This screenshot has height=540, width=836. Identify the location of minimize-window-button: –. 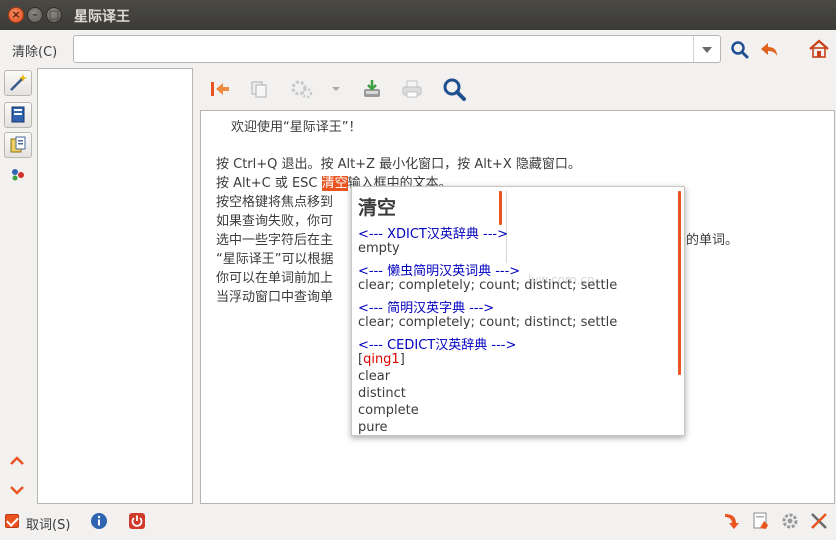
(35, 15).